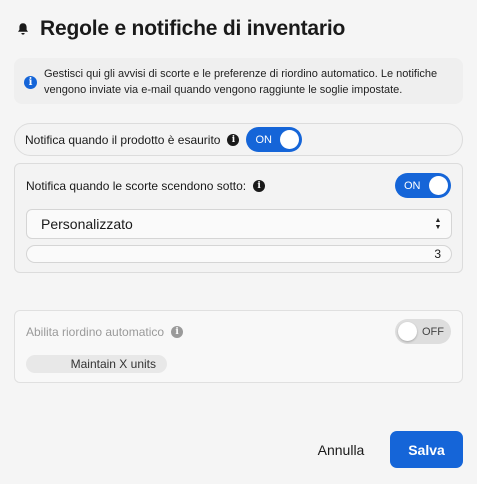 This screenshot has height=484, width=477. Describe the element at coordinates (96, 364) in the screenshot. I see `reorder-strategy-chip: Maintain X units` at that location.